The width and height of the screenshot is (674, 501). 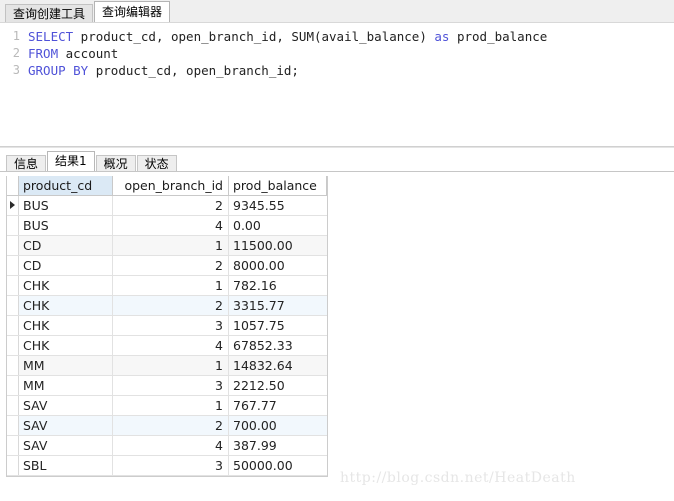 I want to click on table-row: CHK 2 3315.77, so click(x=167, y=306).